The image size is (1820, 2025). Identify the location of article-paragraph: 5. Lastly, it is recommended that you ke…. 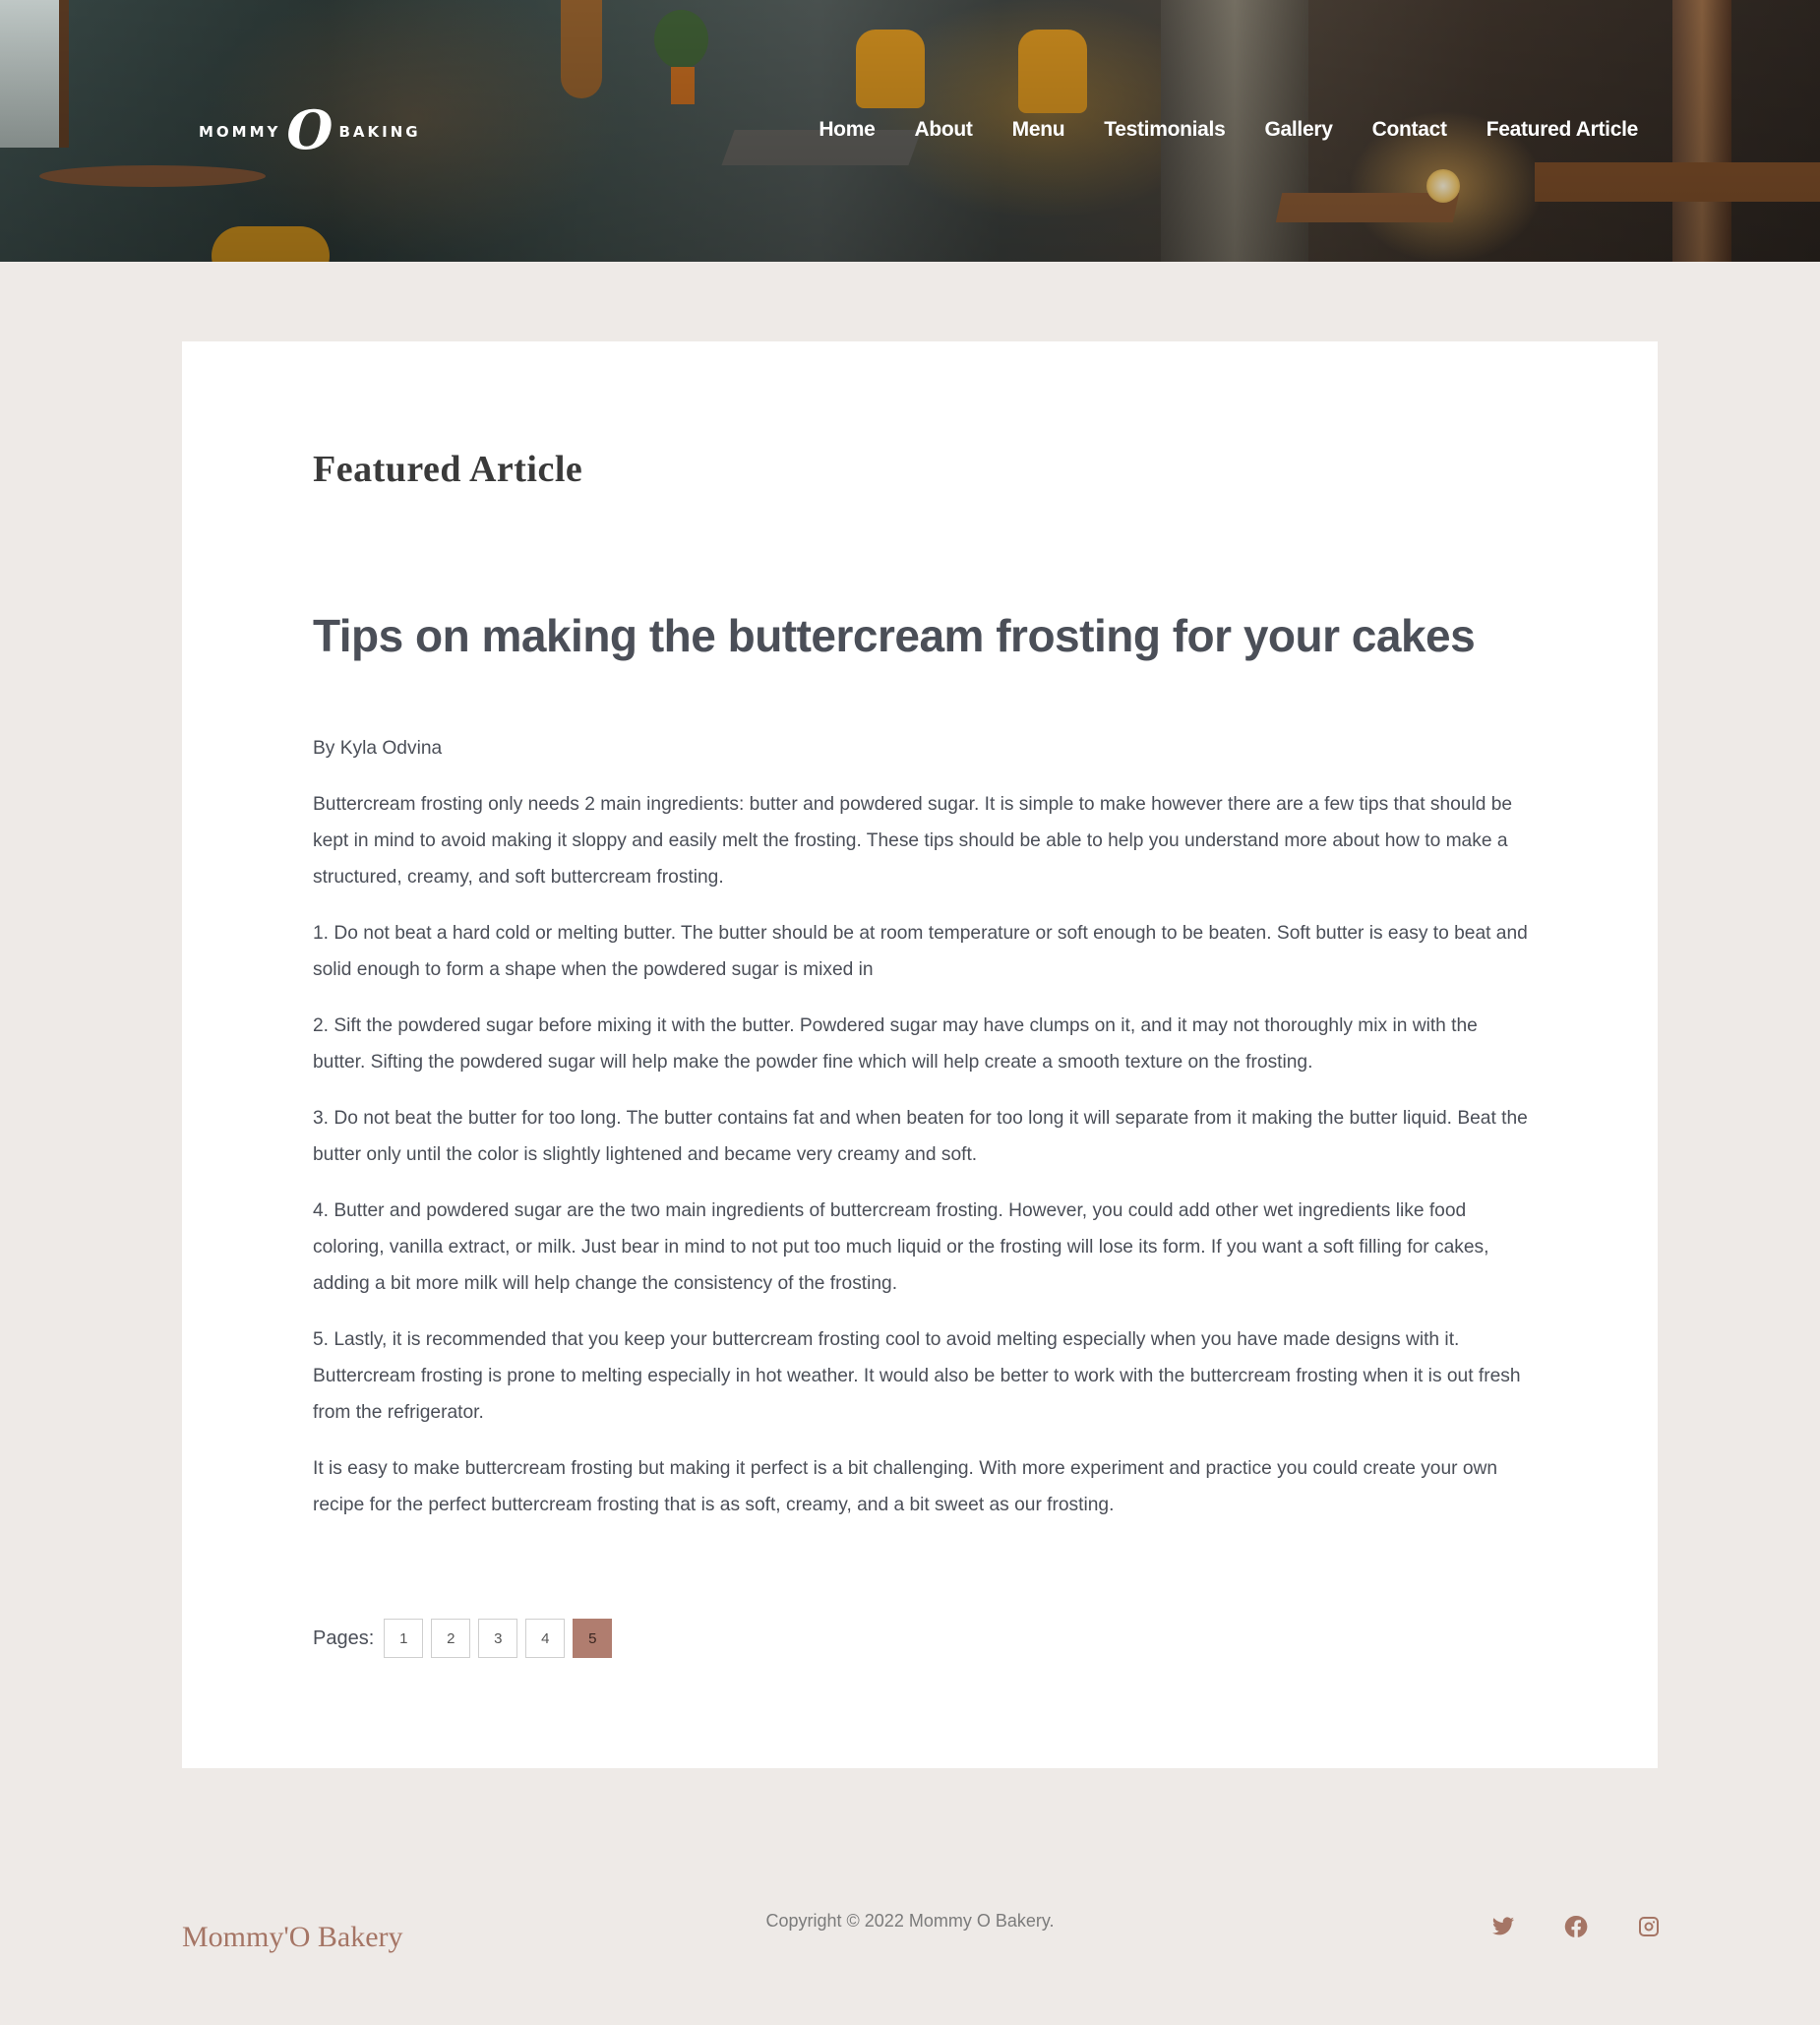
(917, 1376).